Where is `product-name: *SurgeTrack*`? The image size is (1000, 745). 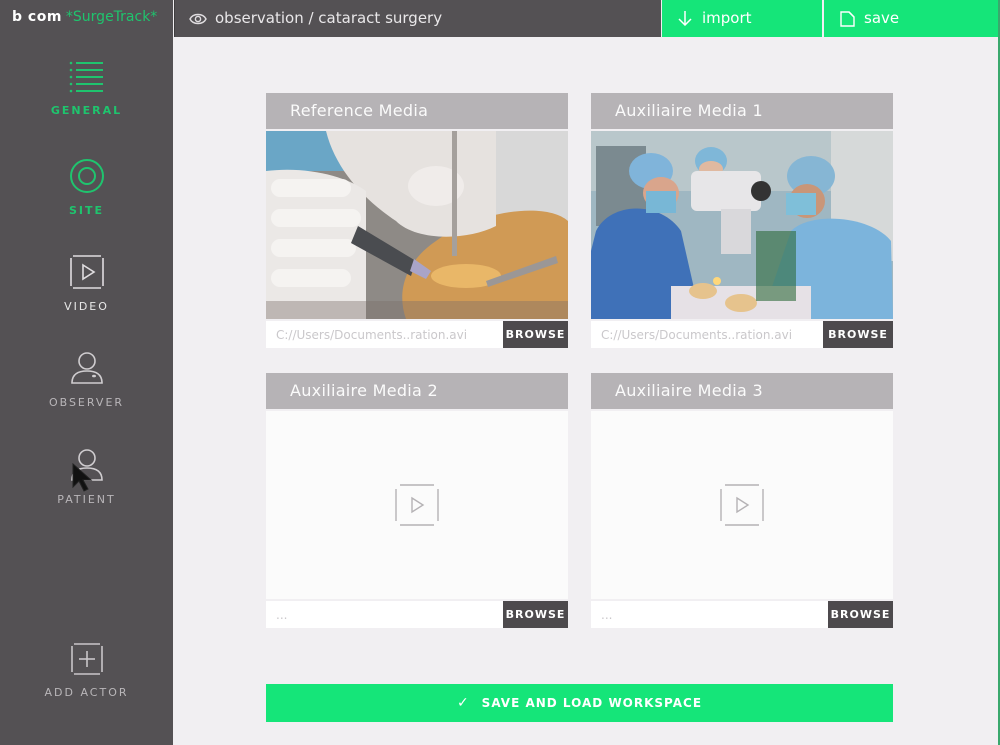
product-name: *SurgeTrack* is located at coordinates (111, 17).